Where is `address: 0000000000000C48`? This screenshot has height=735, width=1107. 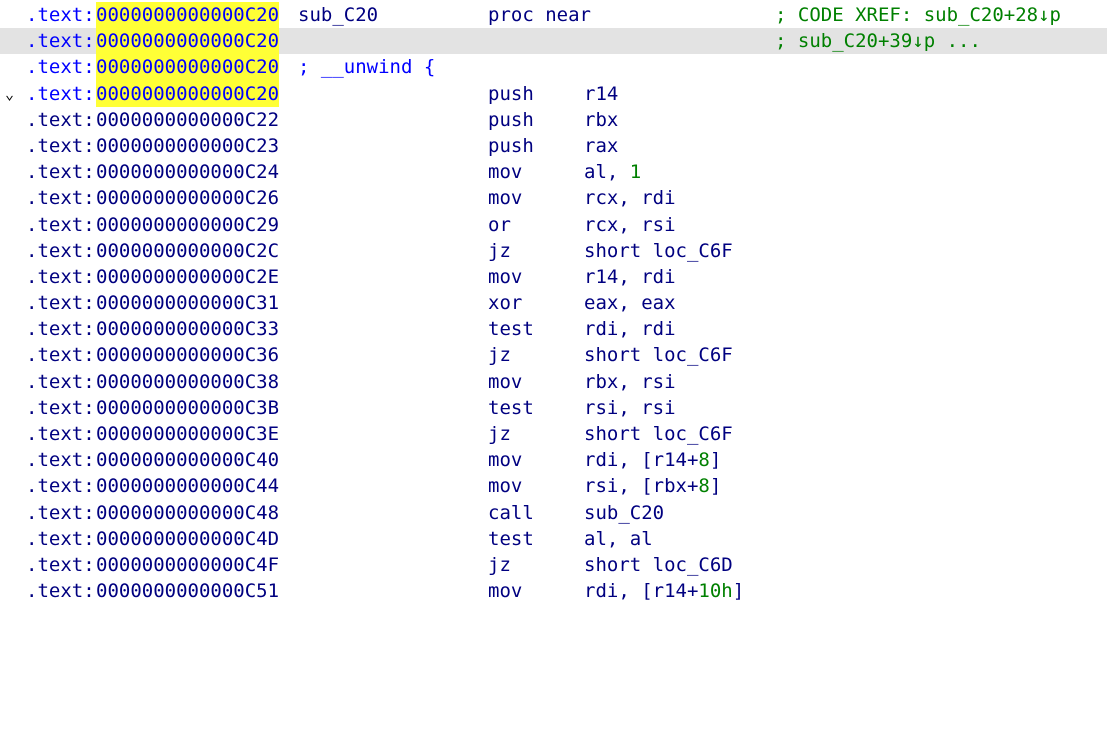
address: 0000000000000C48 is located at coordinates (187, 513).